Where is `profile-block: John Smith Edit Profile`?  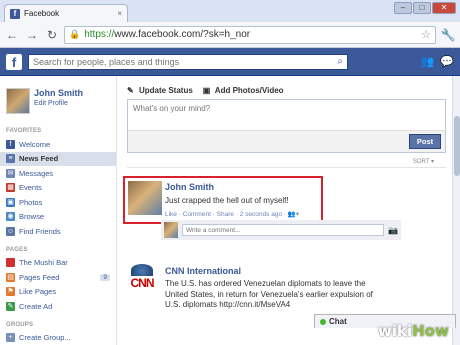 profile-block: John Smith Edit Profile is located at coordinates (58, 98).